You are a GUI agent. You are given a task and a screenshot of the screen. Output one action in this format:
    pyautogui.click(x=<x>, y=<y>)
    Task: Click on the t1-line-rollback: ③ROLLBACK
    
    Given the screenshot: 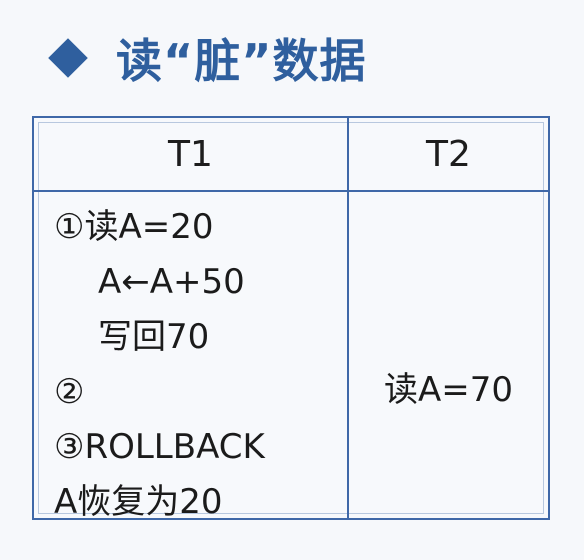 What is the action you would take?
    pyautogui.click(x=159, y=447)
    